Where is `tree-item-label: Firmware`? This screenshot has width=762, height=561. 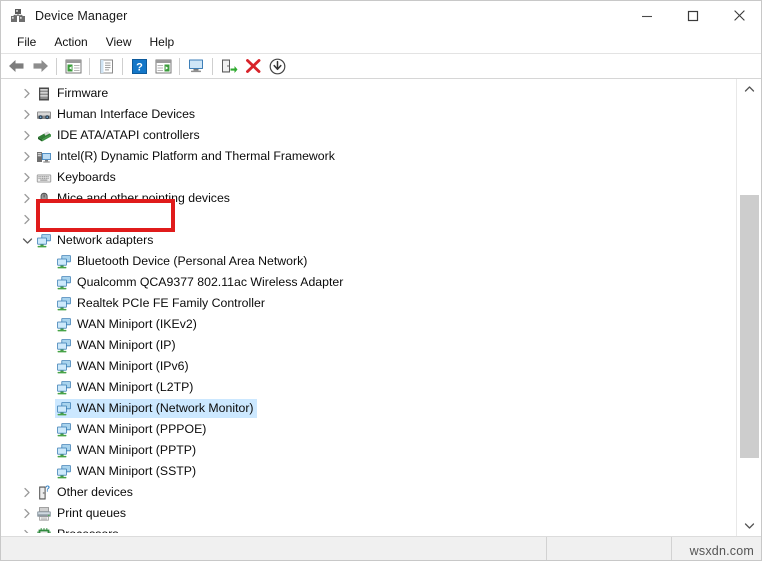
tree-item-label: Firmware is located at coordinates (83, 93).